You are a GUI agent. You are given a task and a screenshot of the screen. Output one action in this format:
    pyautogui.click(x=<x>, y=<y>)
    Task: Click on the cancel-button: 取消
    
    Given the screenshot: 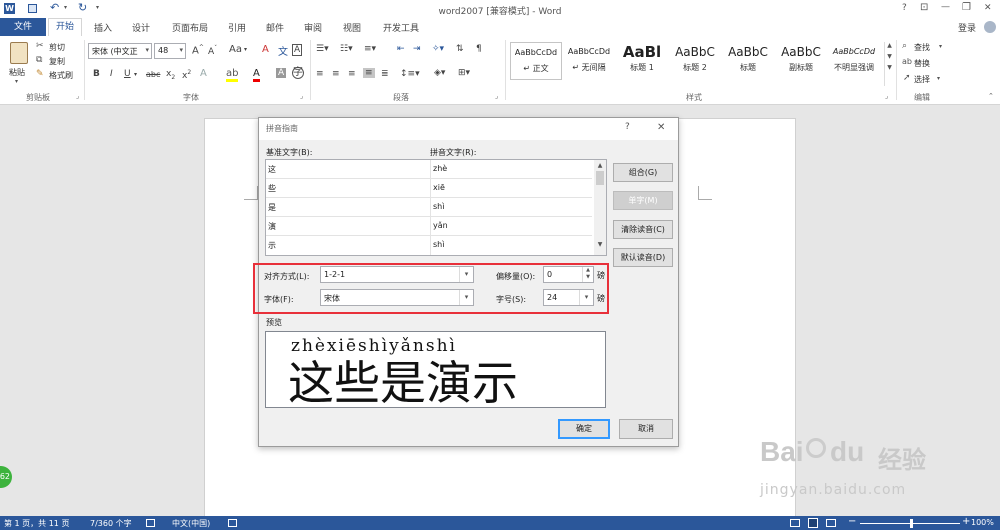 What is the action you would take?
    pyautogui.click(x=646, y=429)
    